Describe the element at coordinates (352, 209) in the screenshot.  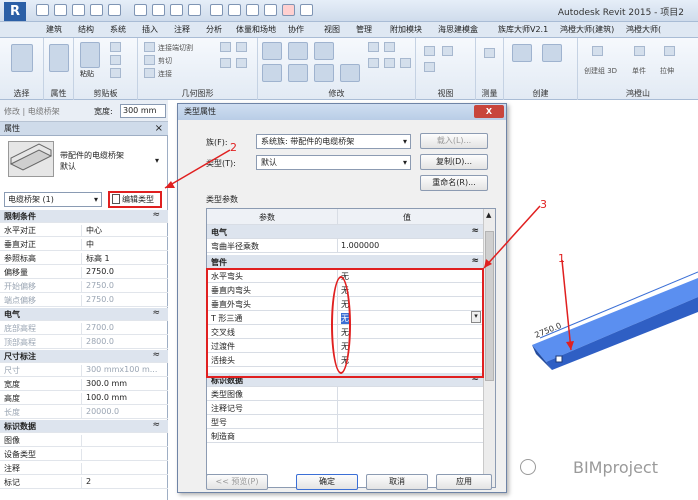
I see `annotation-arrows` at that location.